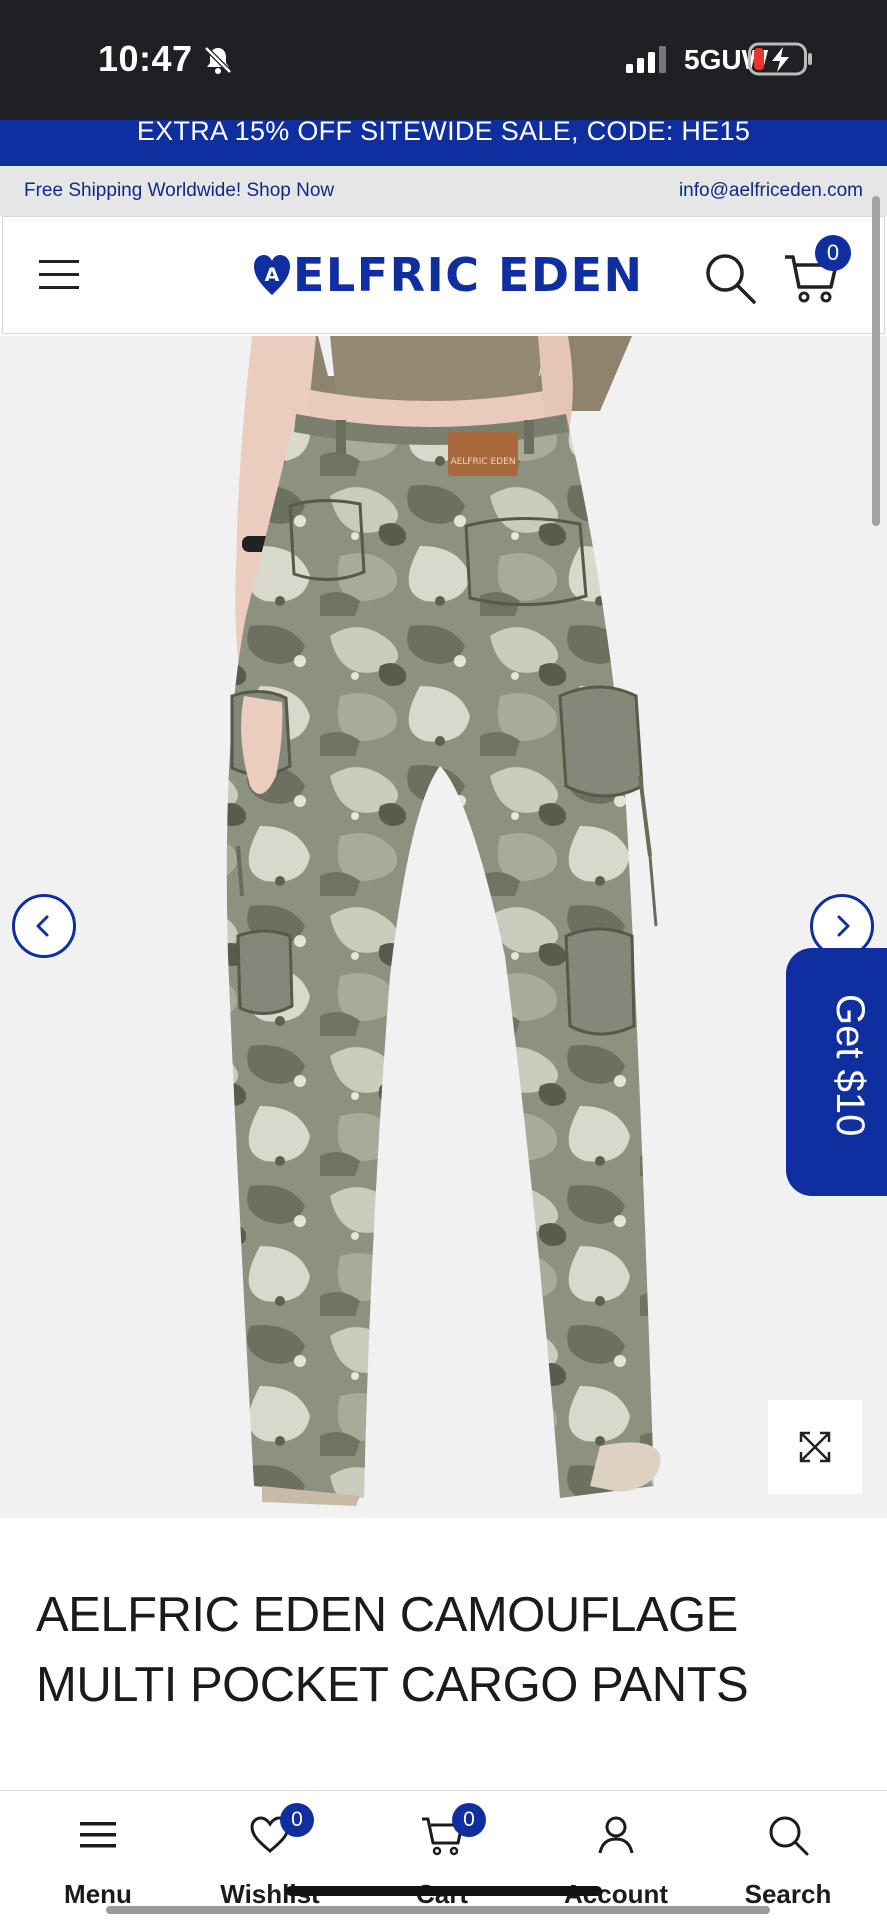 Image resolution: width=887 pixels, height=1920 pixels. What do you see at coordinates (833, 253) in the screenshot?
I see `cart-count-badge: 0` at bounding box center [833, 253].